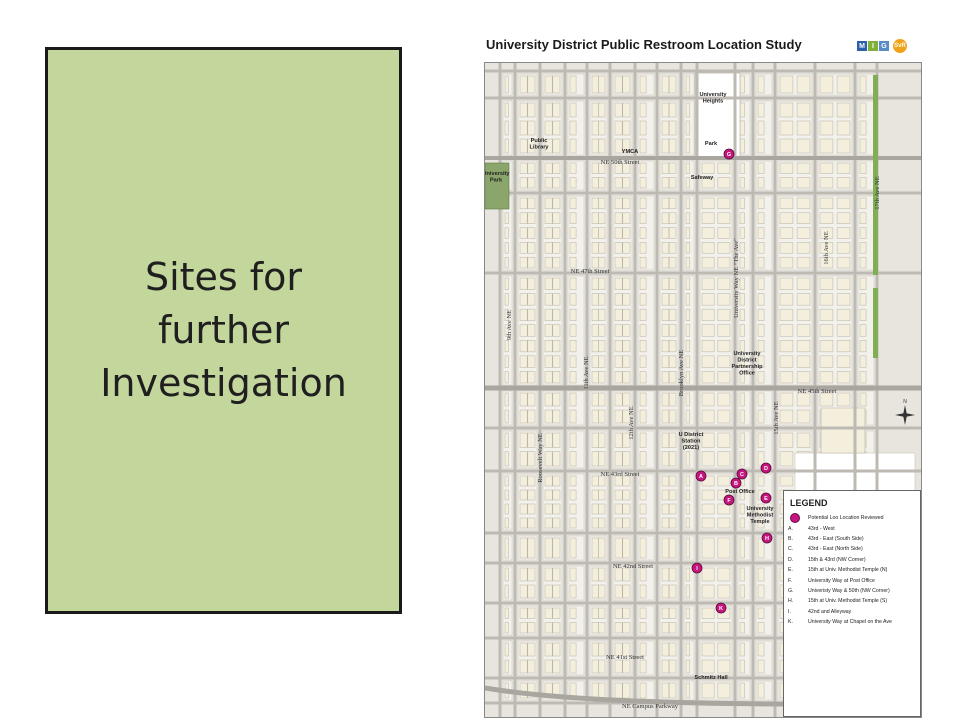 The width and height of the screenshot is (960, 720). Describe the element at coordinates (877, 192) in the screenshot. I see `street-label: 17th Ave NE` at that location.